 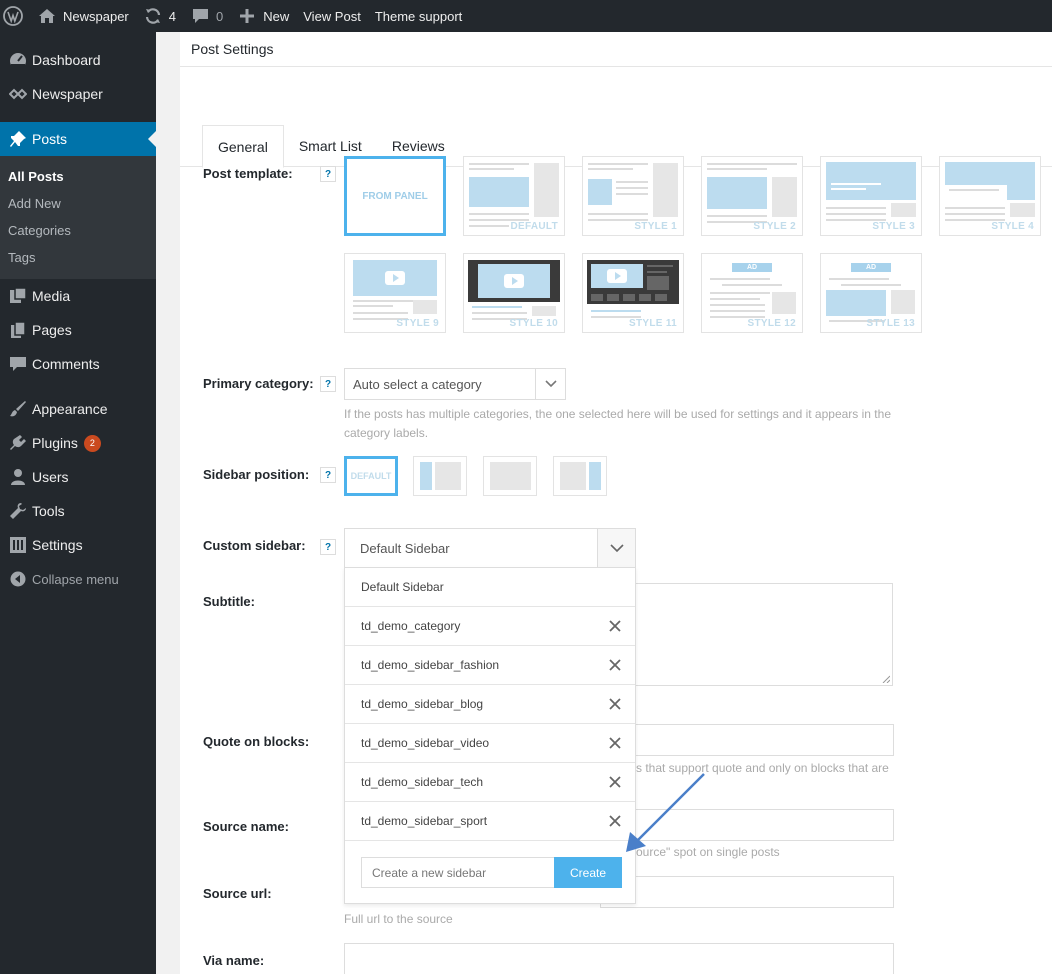 What do you see at coordinates (258, 383) in the screenshot?
I see `primary-category-label: Primary category:` at bounding box center [258, 383].